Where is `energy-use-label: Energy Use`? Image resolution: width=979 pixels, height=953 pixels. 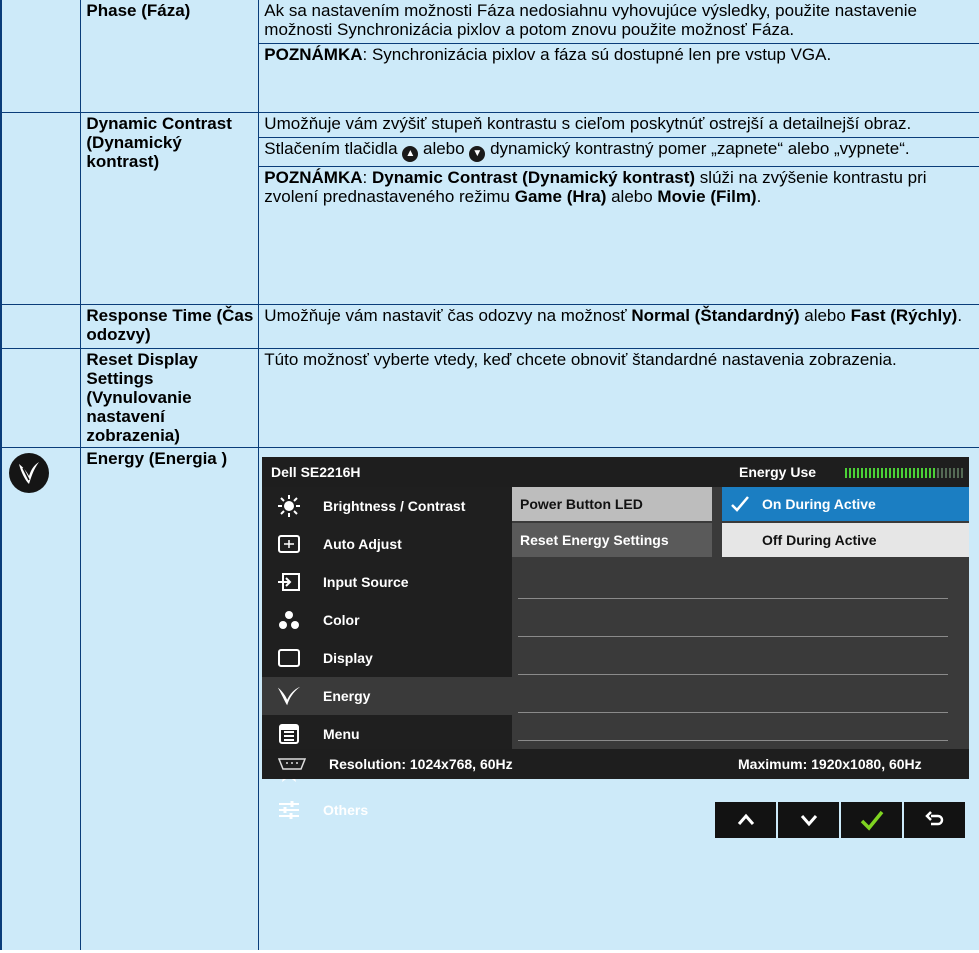 energy-use-label: Energy Use is located at coordinates (778, 472).